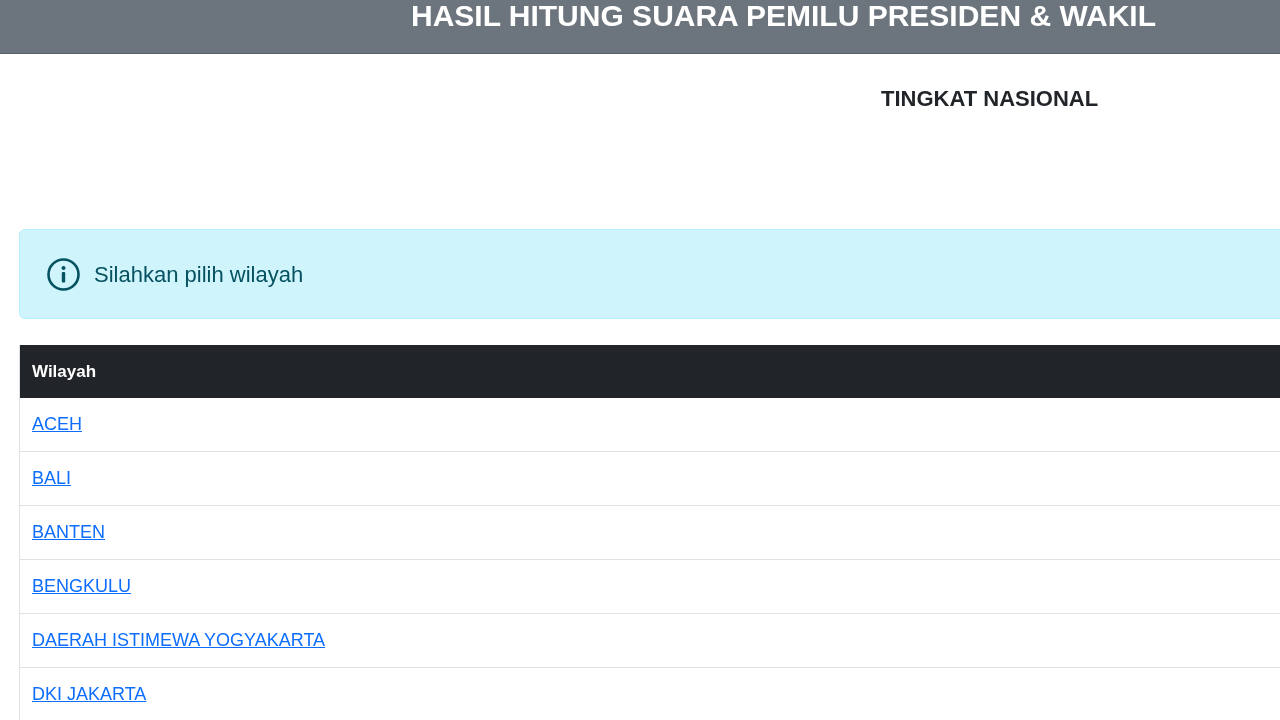 Image resolution: width=1280 pixels, height=720 pixels. Describe the element at coordinates (199, 274) in the screenshot. I see `alert-message: Silahkan pilih wilayah` at that location.